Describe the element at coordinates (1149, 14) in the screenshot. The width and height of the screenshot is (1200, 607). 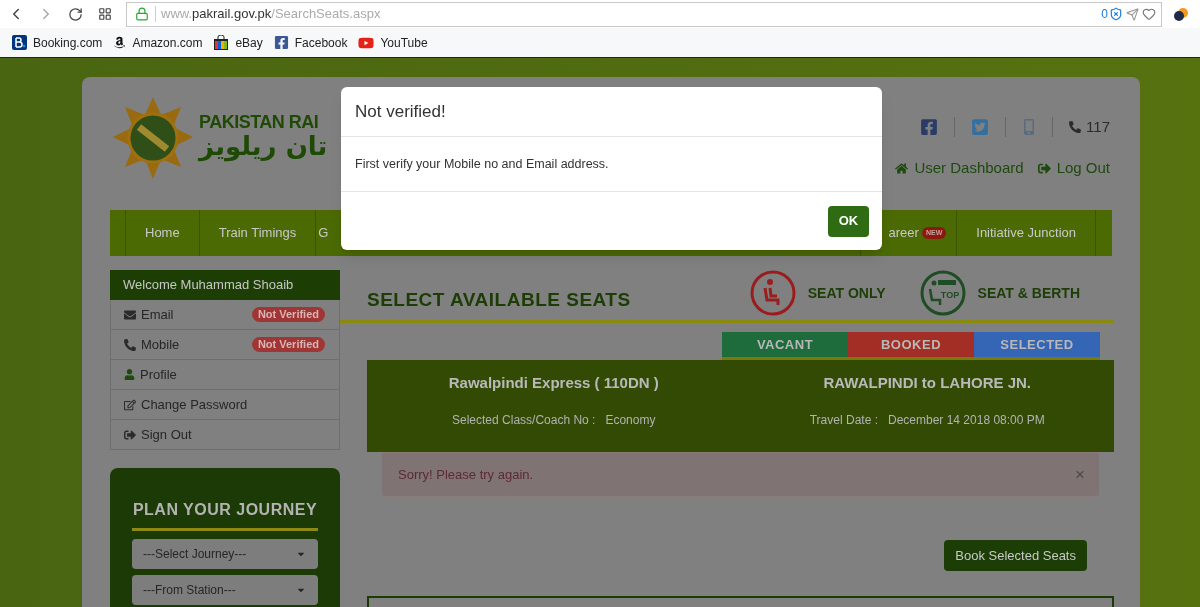
I see `heart-icon` at that location.